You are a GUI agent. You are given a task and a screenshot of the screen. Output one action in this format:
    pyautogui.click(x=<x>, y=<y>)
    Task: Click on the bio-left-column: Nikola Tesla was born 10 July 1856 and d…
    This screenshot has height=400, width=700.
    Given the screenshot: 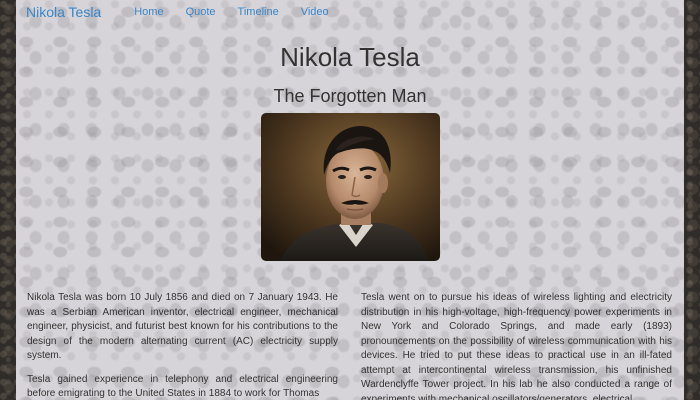 What is the action you would take?
    pyautogui.click(x=182, y=345)
    